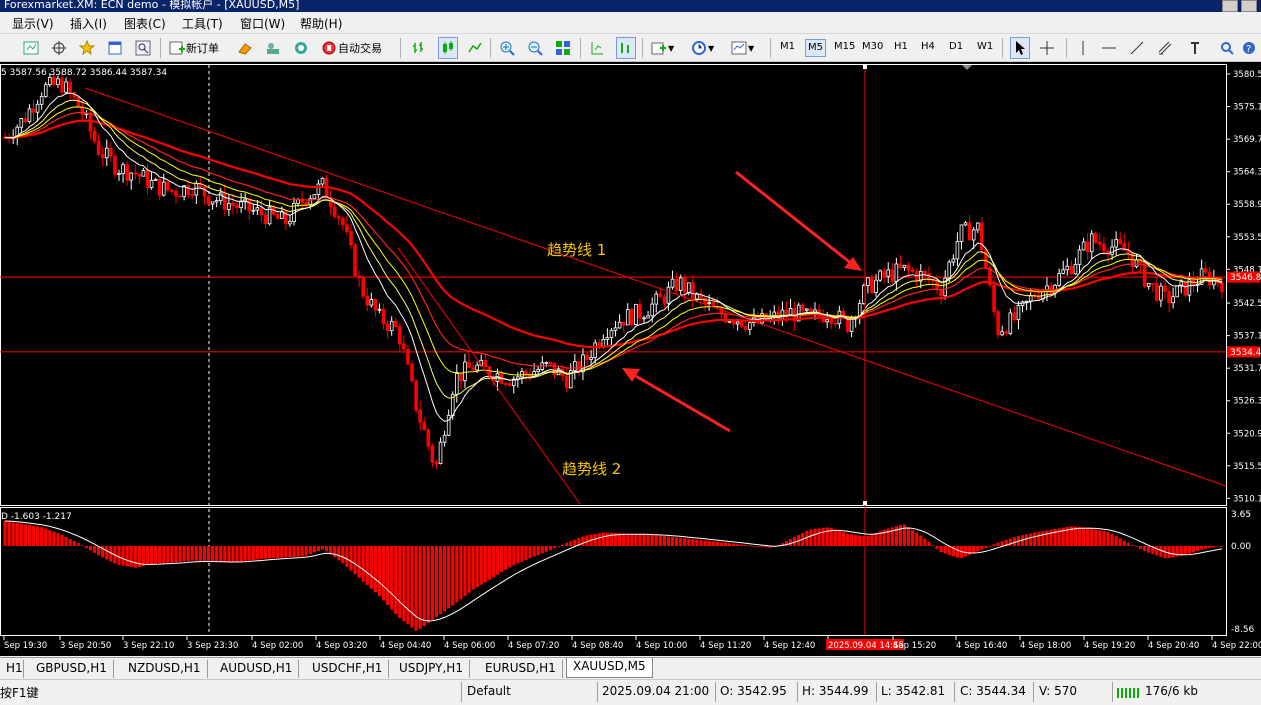 The width and height of the screenshot is (1261, 705). I want to click on tab-gbpusd: GBPUSD,H1, so click(72, 669).